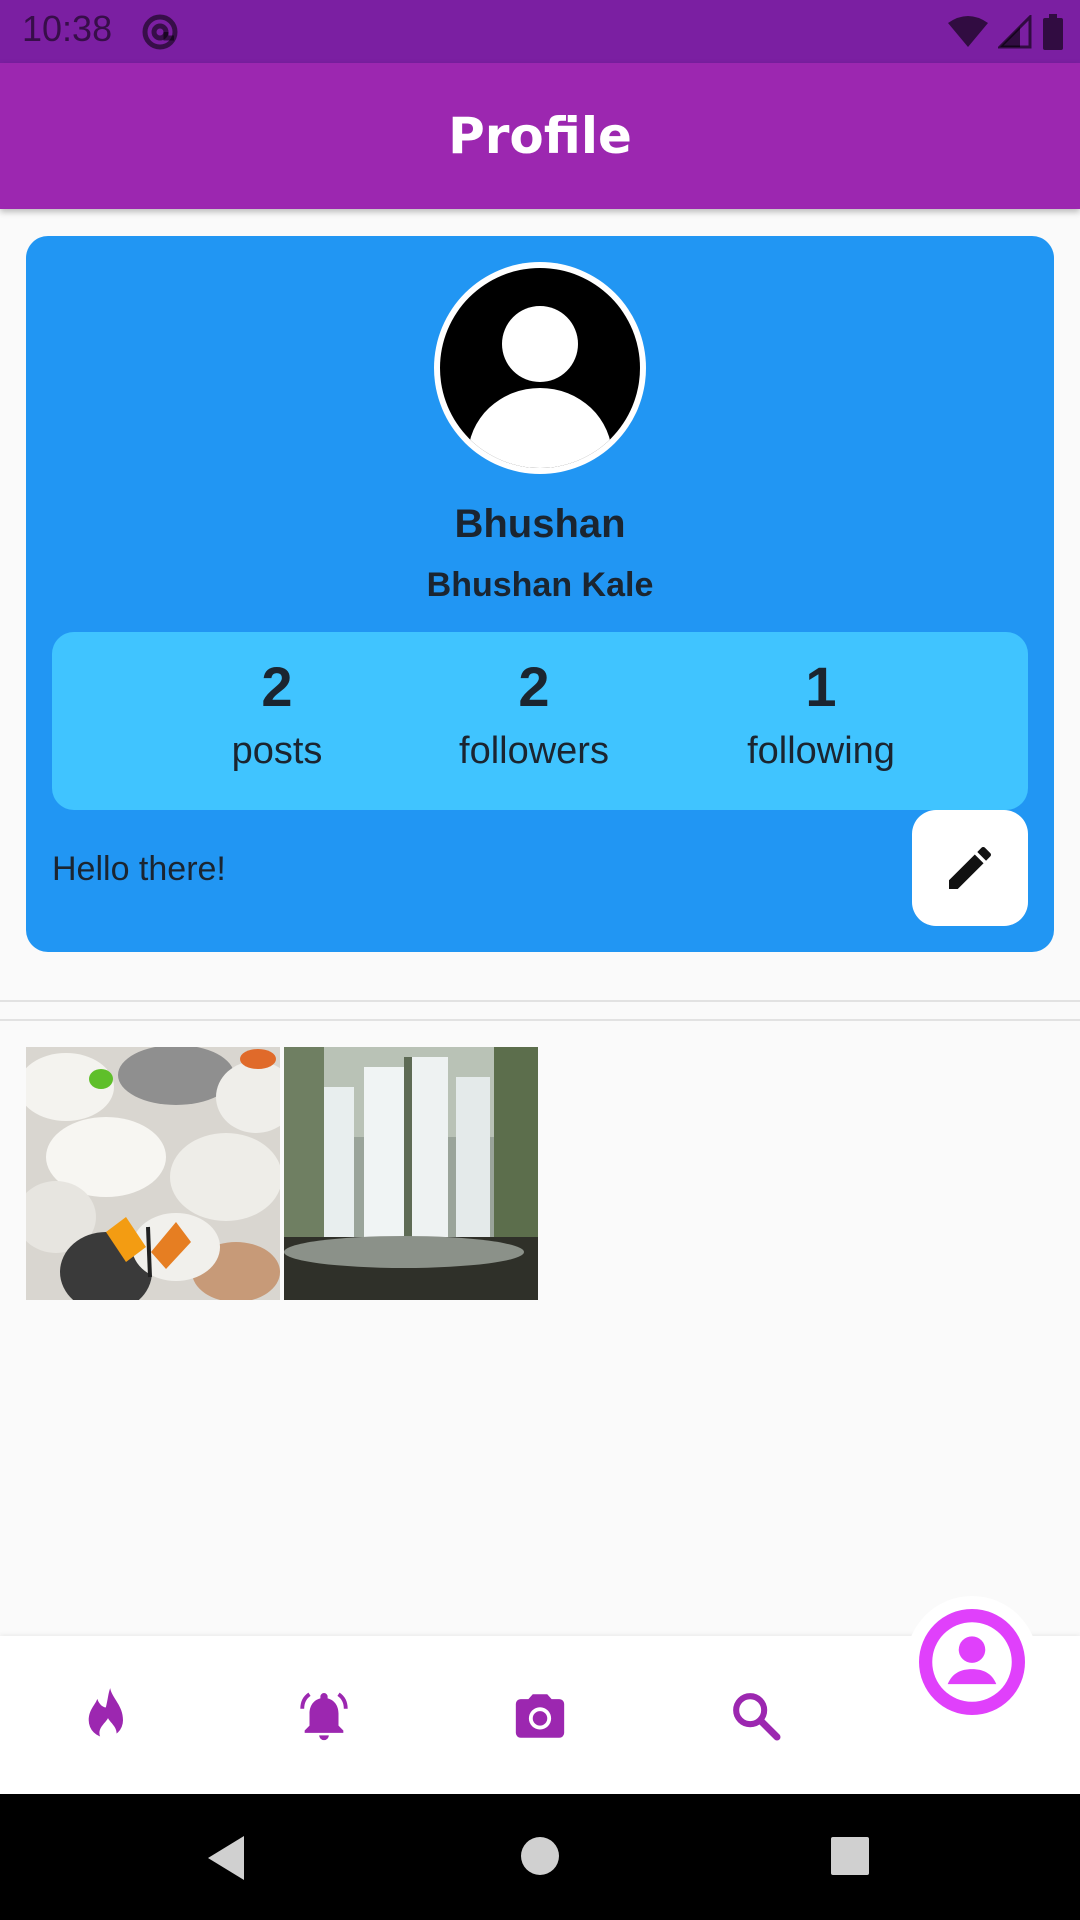 This screenshot has height=1920, width=1080. I want to click on nav-item-camera, so click(540, 1716).